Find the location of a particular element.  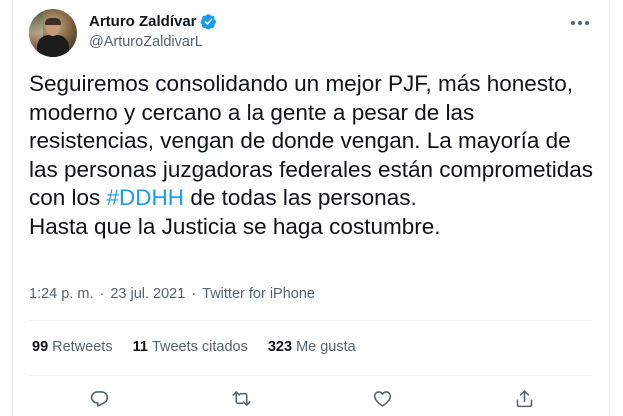

more-dots-icon is located at coordinates (580, 23).